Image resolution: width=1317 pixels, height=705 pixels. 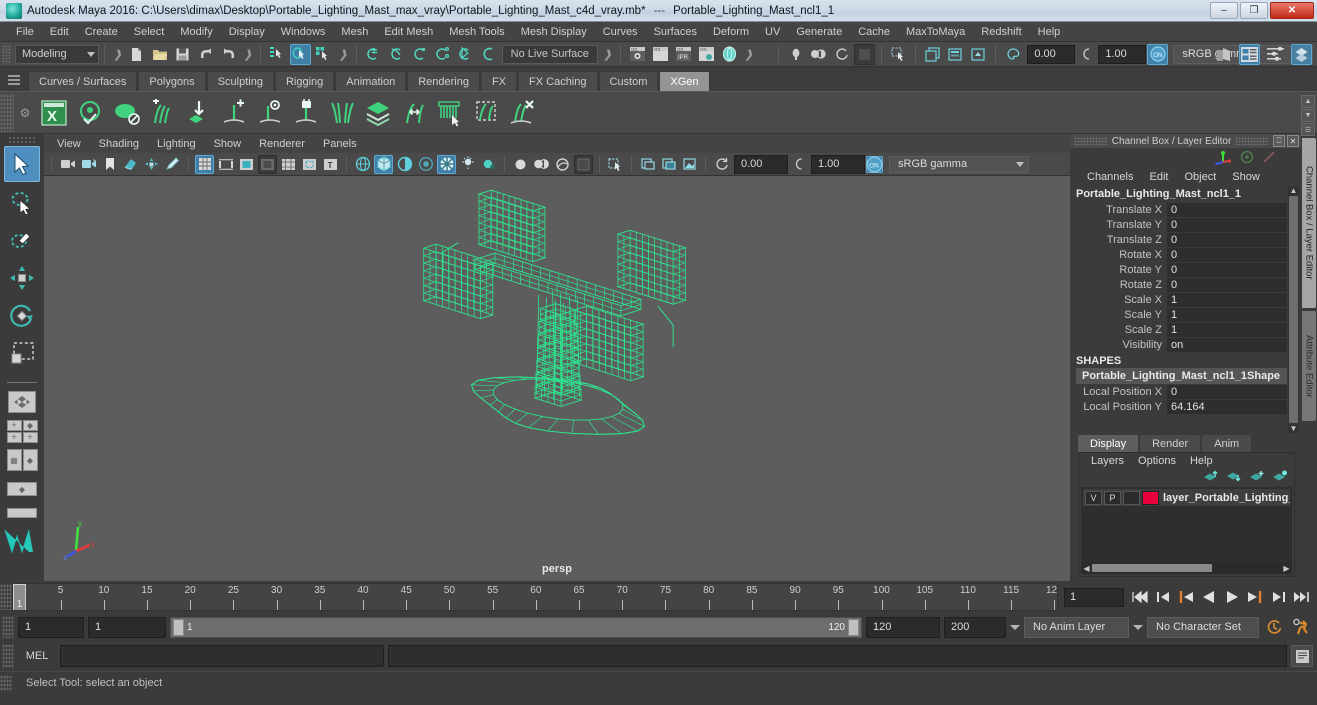 I want to click on snap-projected-icon, so click(x=442, y=54).